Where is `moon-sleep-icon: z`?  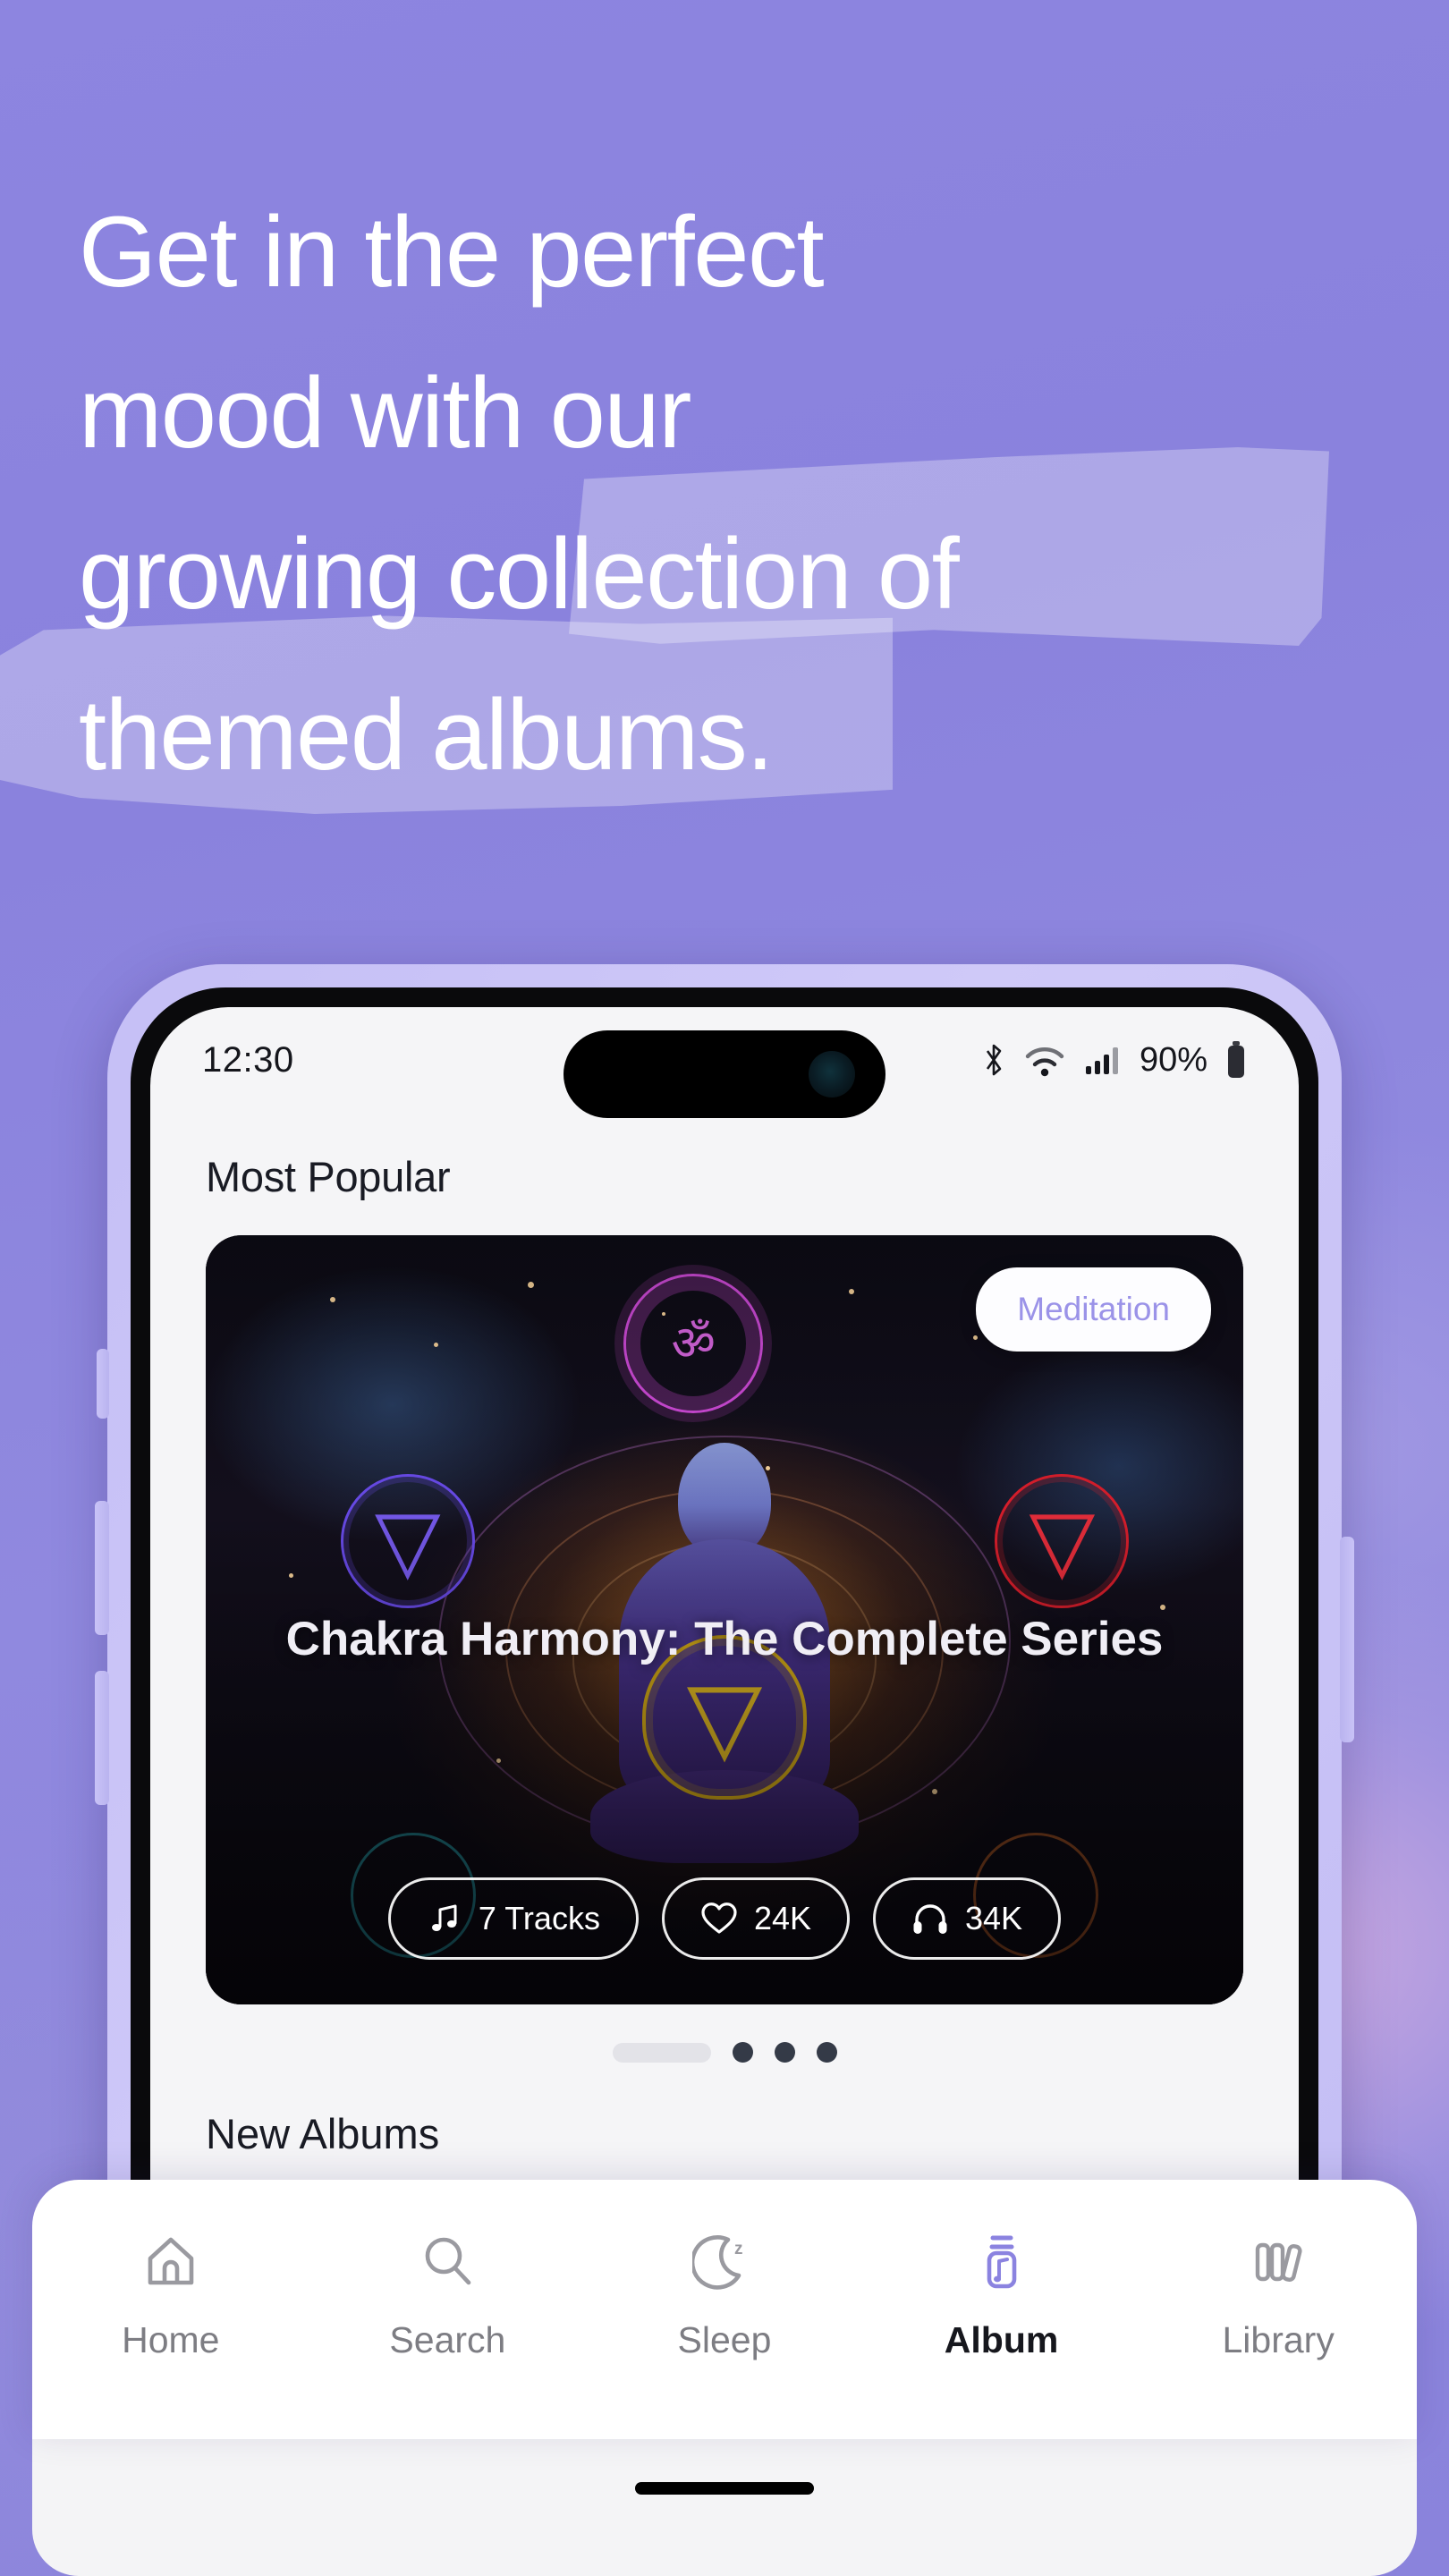
moon-sleep-icon: z is located at coordinates (724, 2261).